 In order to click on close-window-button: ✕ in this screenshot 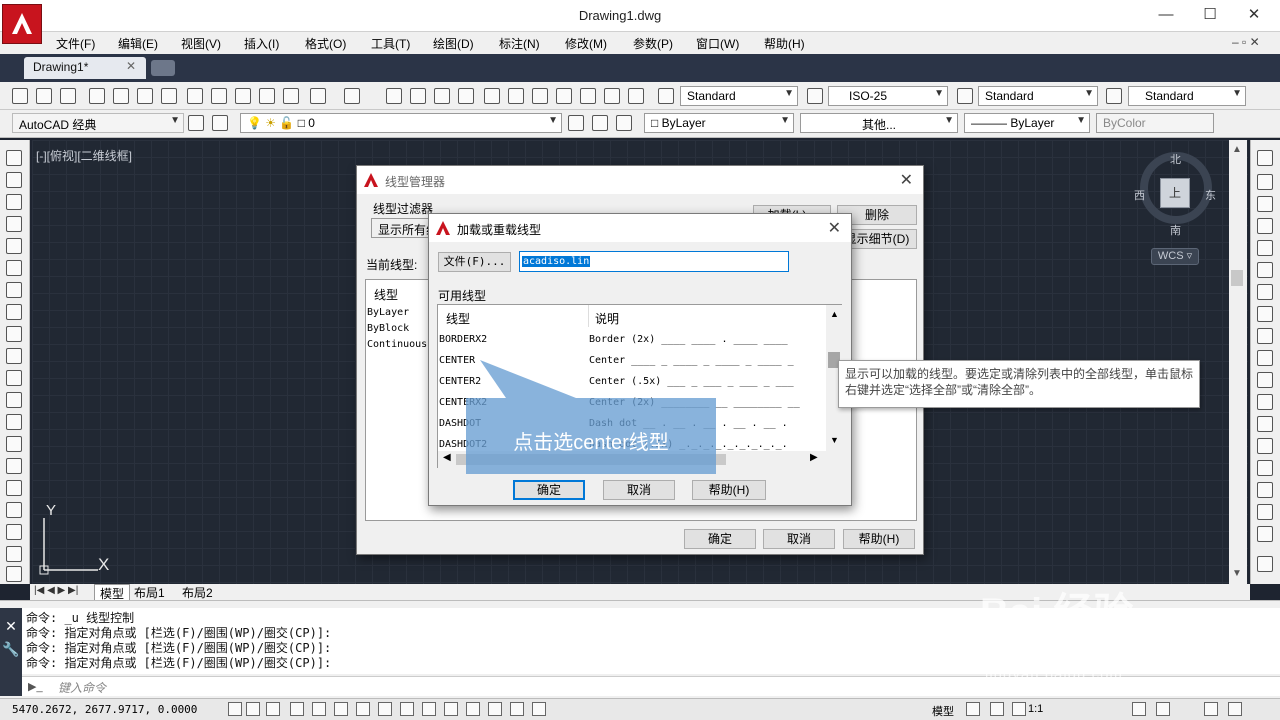, I will do `click(1254, 16)`.